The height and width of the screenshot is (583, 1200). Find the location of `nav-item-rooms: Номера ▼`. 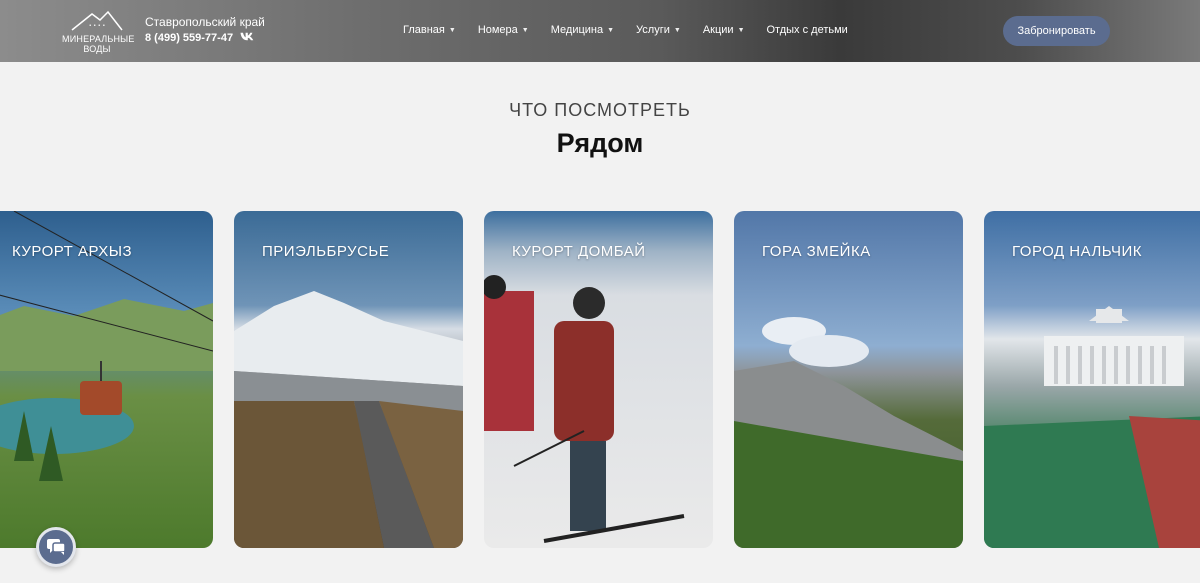

nav-item-rooms: Номера ▼ is located at coordinates (503, 30).